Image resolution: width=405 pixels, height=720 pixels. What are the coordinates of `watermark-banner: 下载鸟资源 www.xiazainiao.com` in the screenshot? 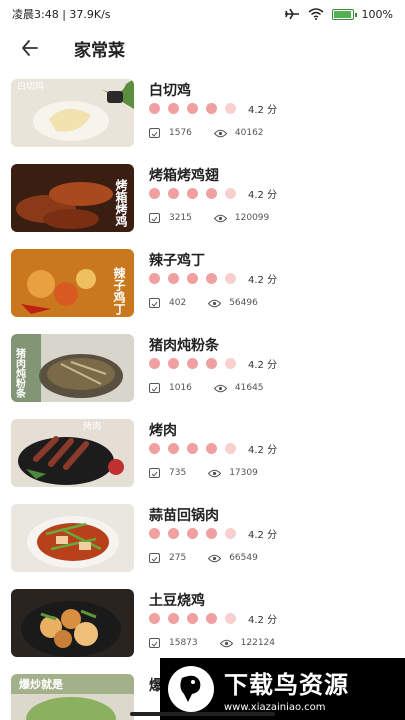 It's located at (282, 689).